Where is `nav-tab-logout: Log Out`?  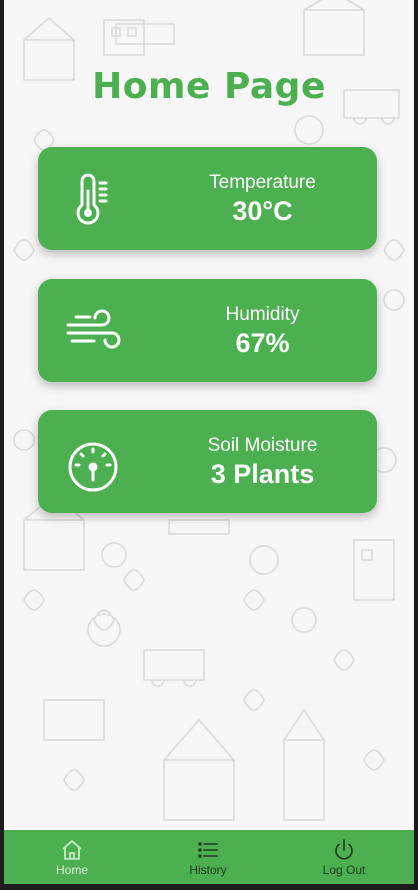
nav-tab-logout: Log Out is located at coordinates (344, 857).